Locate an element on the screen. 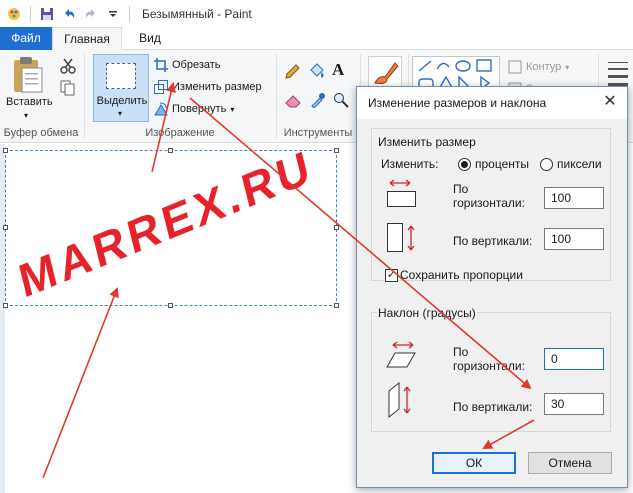 This screenshot has height=493, width=633. skew-vertical-label: По вертикали: is located at coordinates (493, 407).